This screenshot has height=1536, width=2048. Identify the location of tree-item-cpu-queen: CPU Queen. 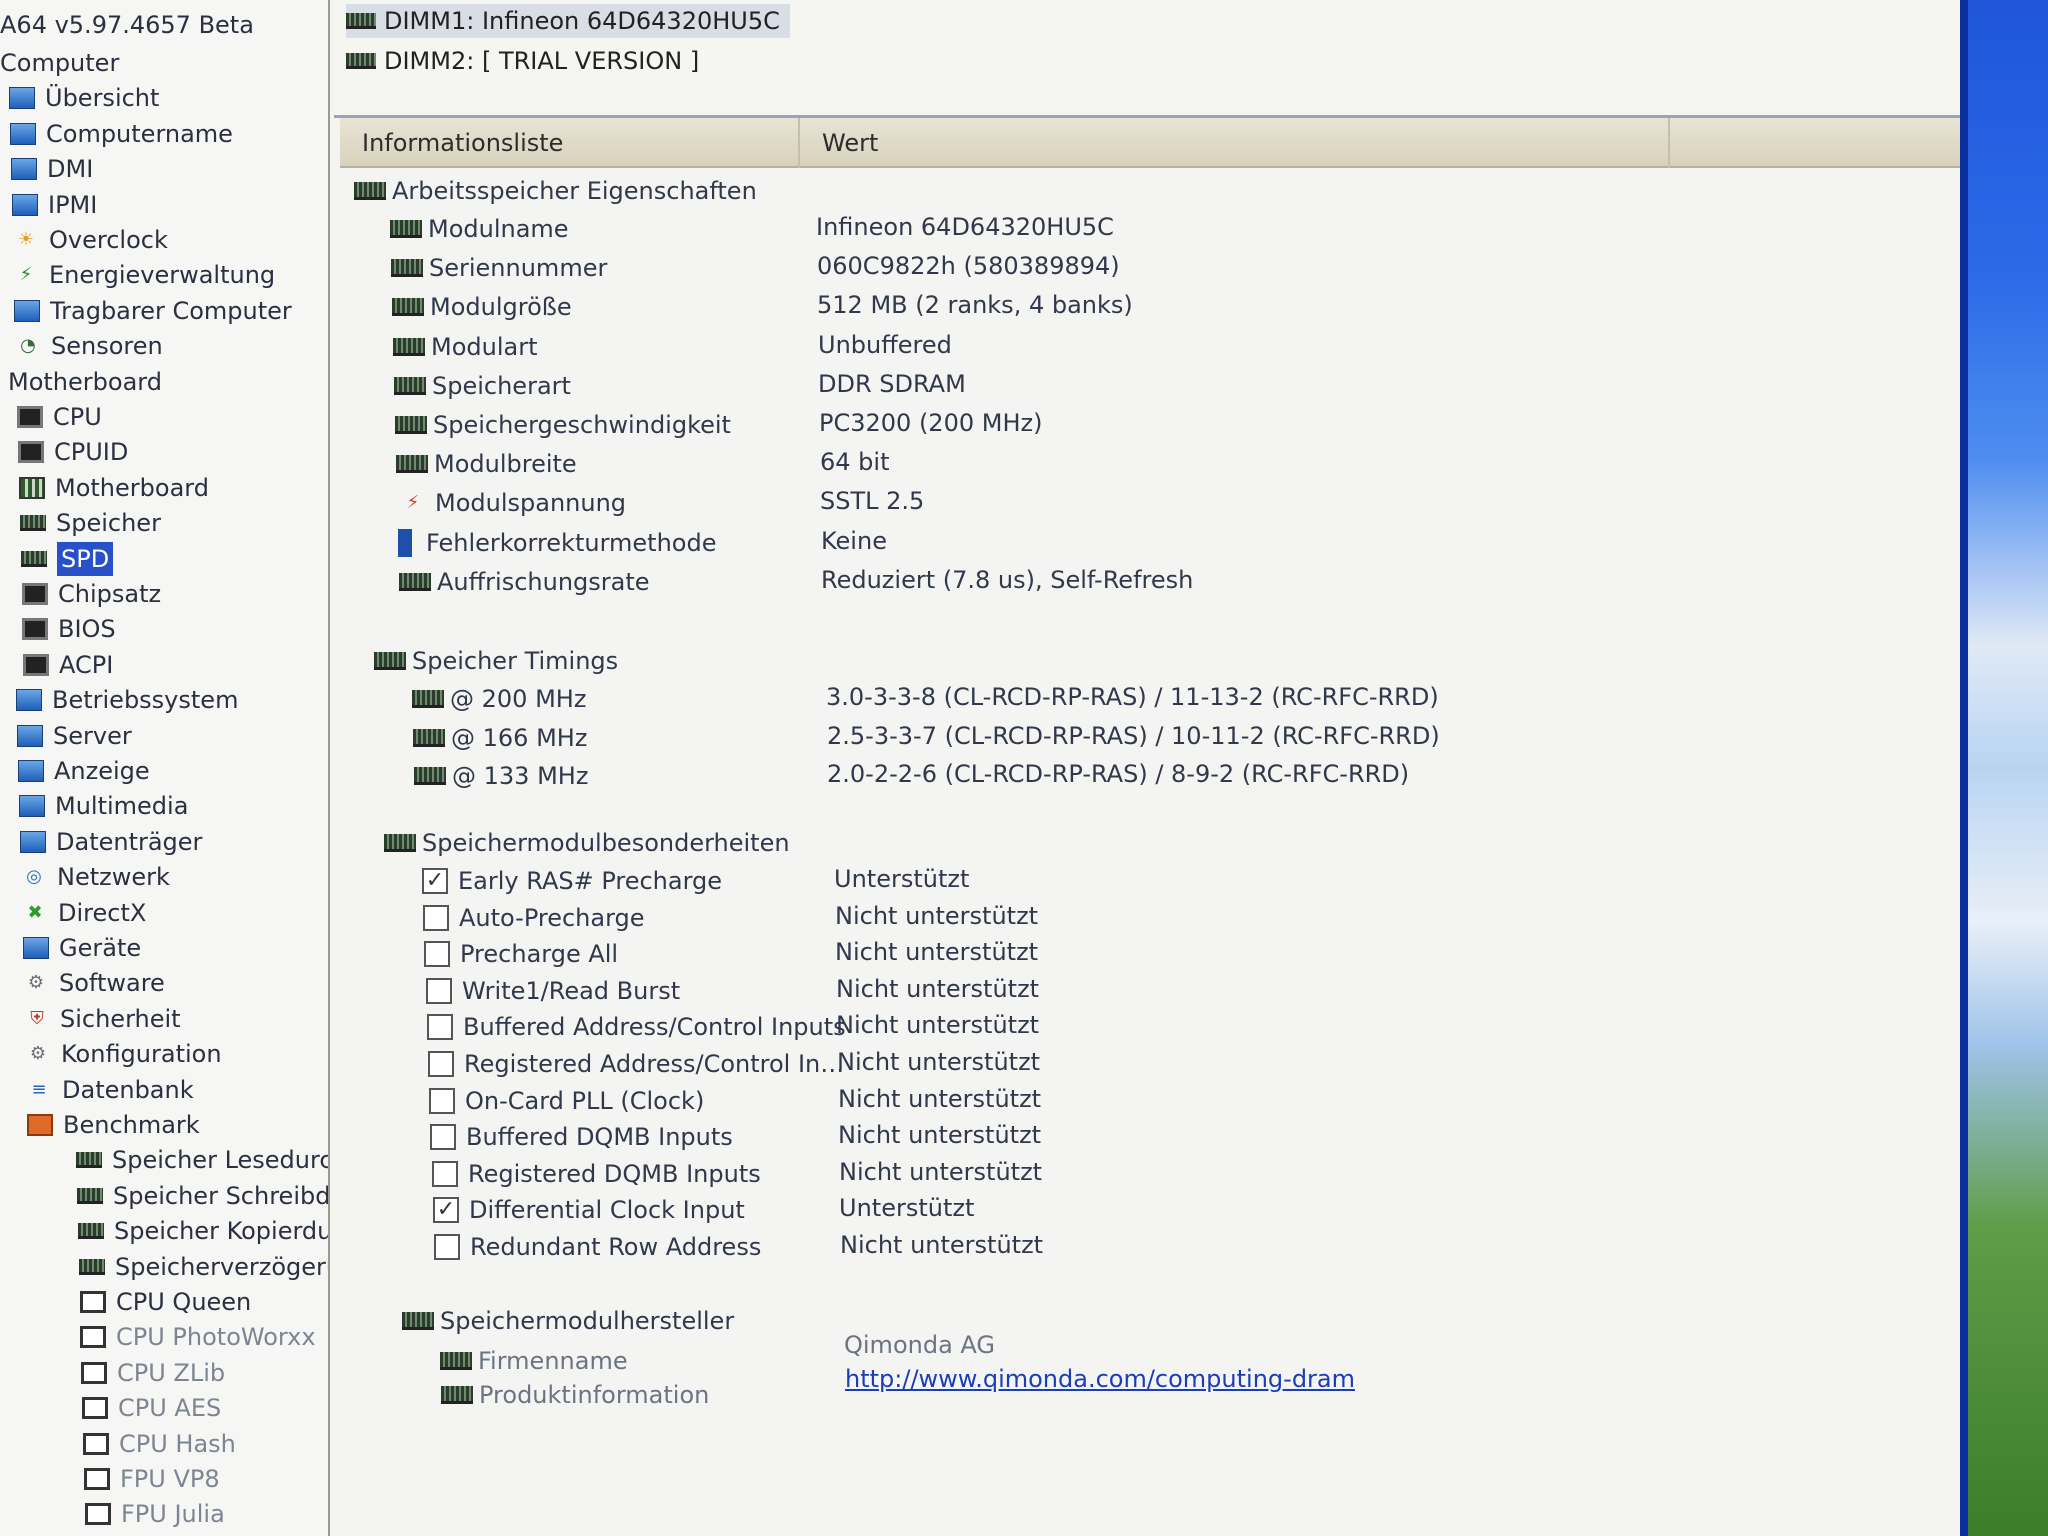
(165, 1302).